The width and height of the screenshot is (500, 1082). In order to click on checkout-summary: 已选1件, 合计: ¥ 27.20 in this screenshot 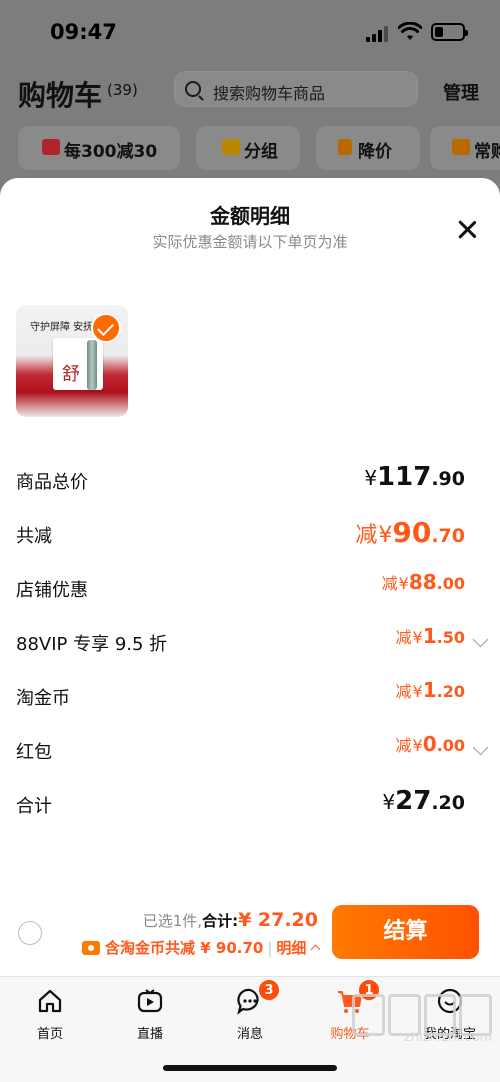, I will do `click(230, 920)`.